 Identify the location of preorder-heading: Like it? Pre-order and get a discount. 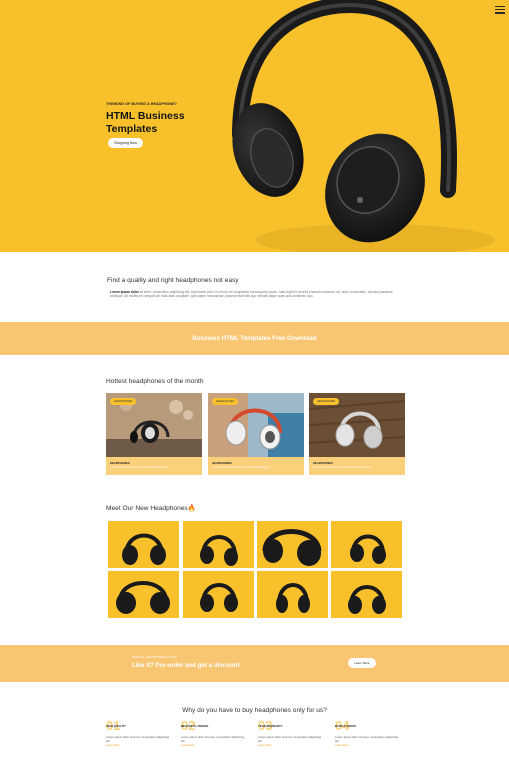
(186, 665).